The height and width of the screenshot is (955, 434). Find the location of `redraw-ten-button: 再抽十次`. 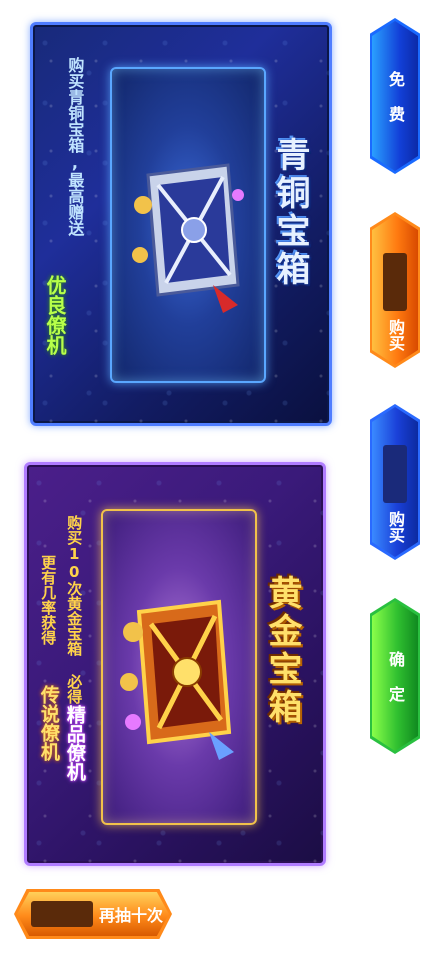

redraw-ten-button: 再抽十次 is located at coordinates (93, 914).